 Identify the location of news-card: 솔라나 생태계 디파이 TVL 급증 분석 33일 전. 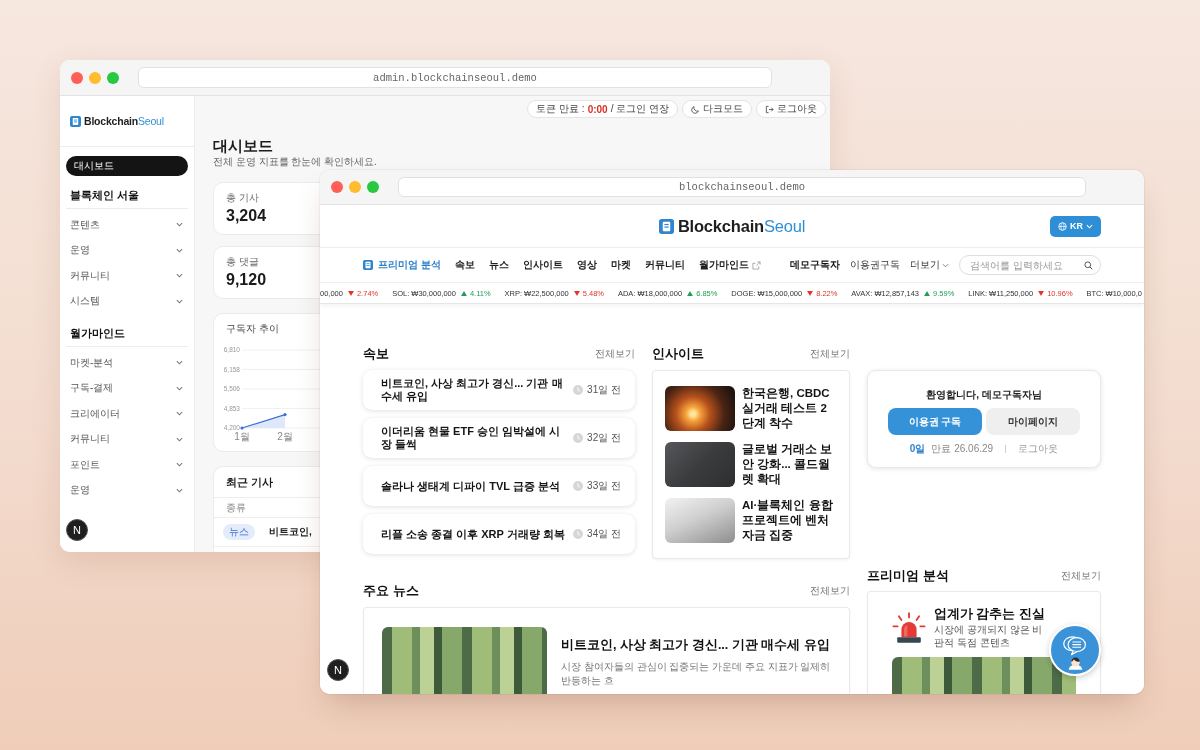
(499, 486).